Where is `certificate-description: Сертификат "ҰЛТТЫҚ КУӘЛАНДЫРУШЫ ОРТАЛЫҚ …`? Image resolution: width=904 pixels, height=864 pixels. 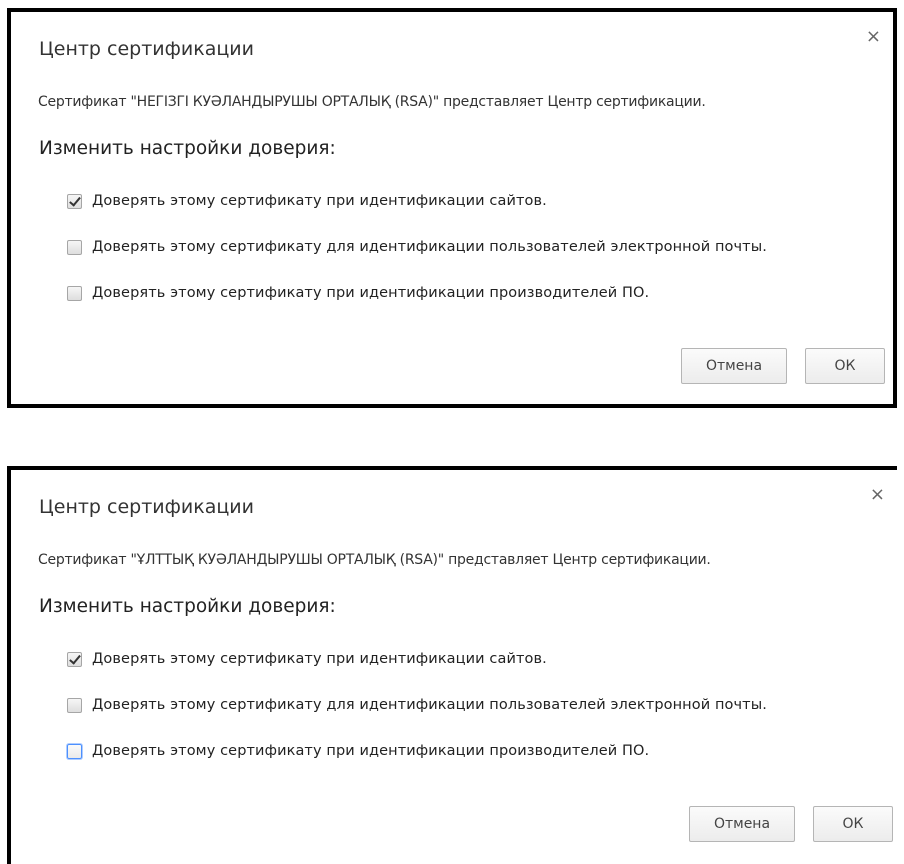 certificate-description: Сертификат "ҰЛТТЫҚ КУӘЛАНДЫРУШЫ ОРТАЛЫҚ … is located at coordinates (374, 560).